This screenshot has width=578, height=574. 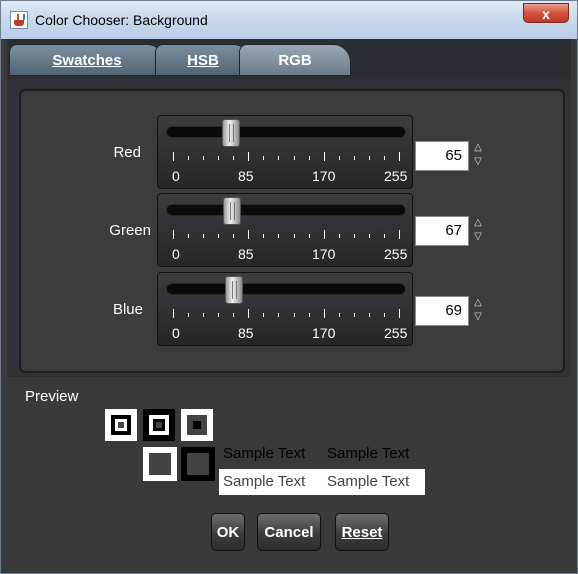 I want to click on tab-rgb: RGB, so click(x=295, y=60).